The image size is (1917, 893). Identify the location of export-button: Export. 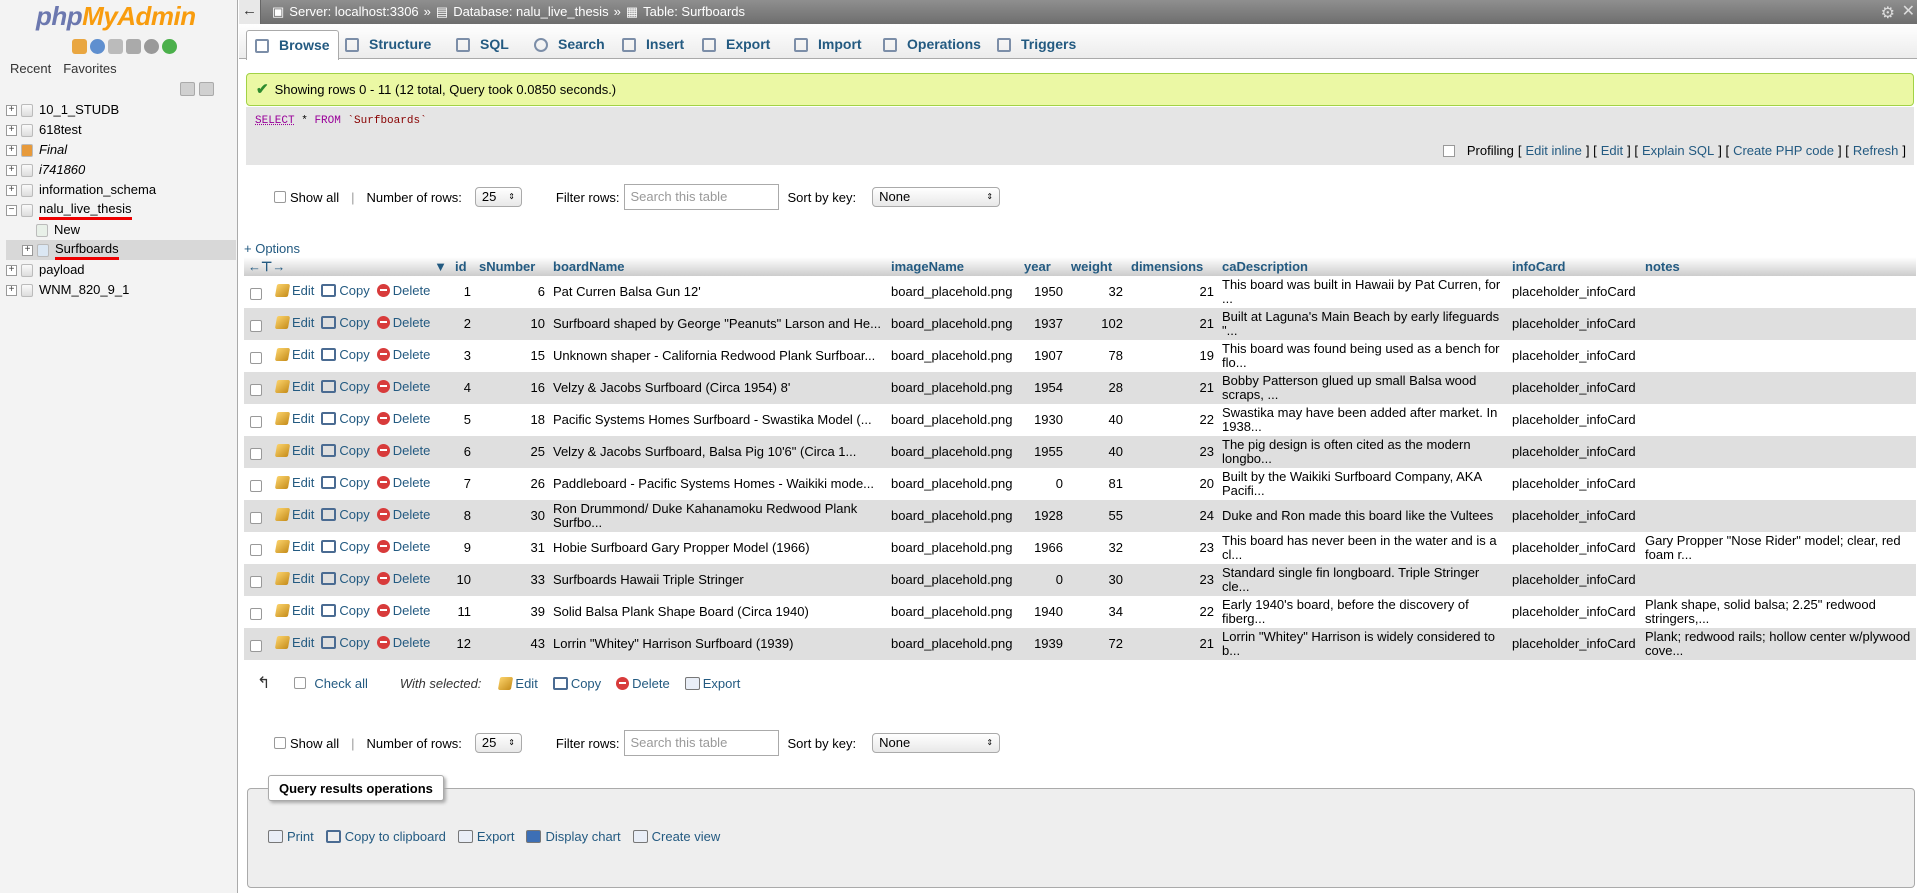
(485, 836).